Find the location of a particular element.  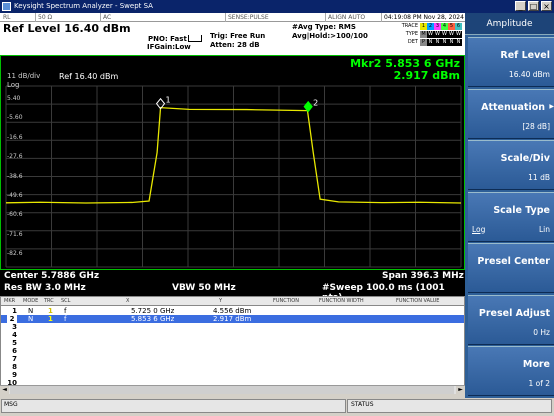

header-function-value: FUNCTION VALUE is located at coordinates (418, 301).